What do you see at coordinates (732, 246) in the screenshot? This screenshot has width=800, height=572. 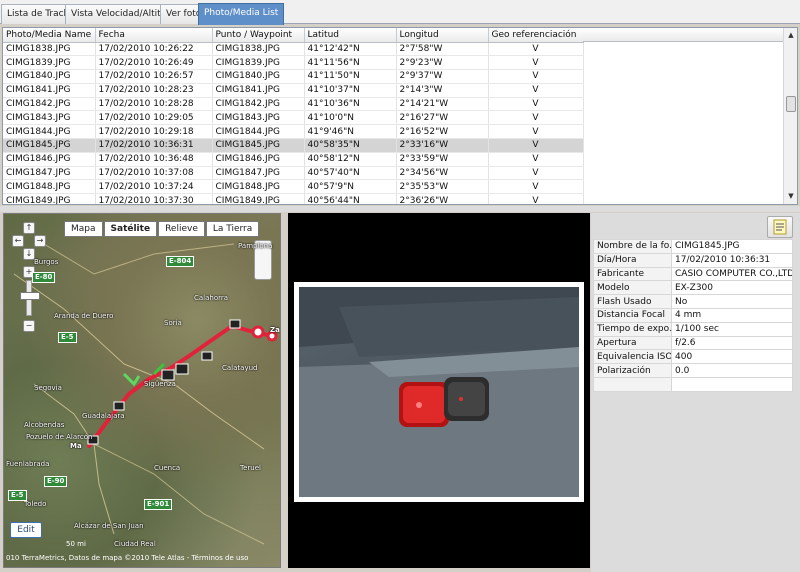 I see `property-value: CIMG1845.JPG` at bounding box center [732, 246].